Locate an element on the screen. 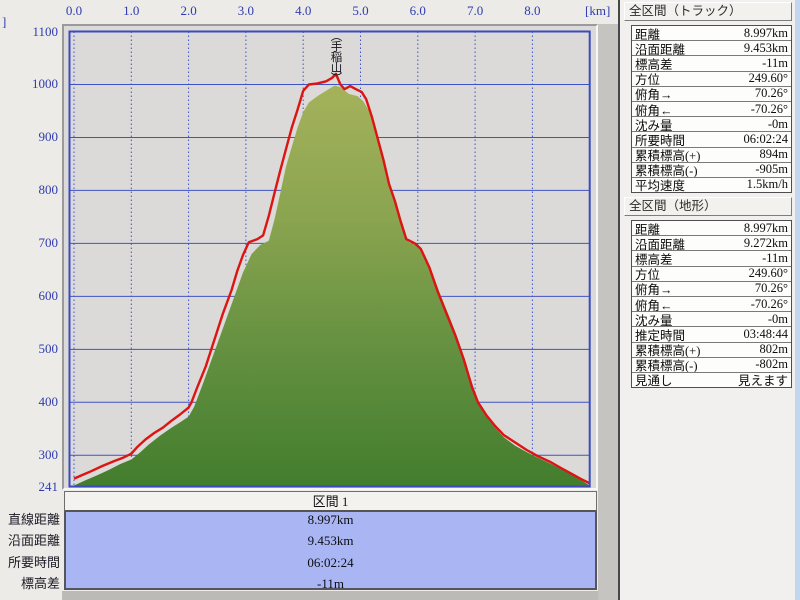 The height and width of the screenshot is (600, 800). panel-header: 全区間（トラック） is located at coordinates (708, 11).